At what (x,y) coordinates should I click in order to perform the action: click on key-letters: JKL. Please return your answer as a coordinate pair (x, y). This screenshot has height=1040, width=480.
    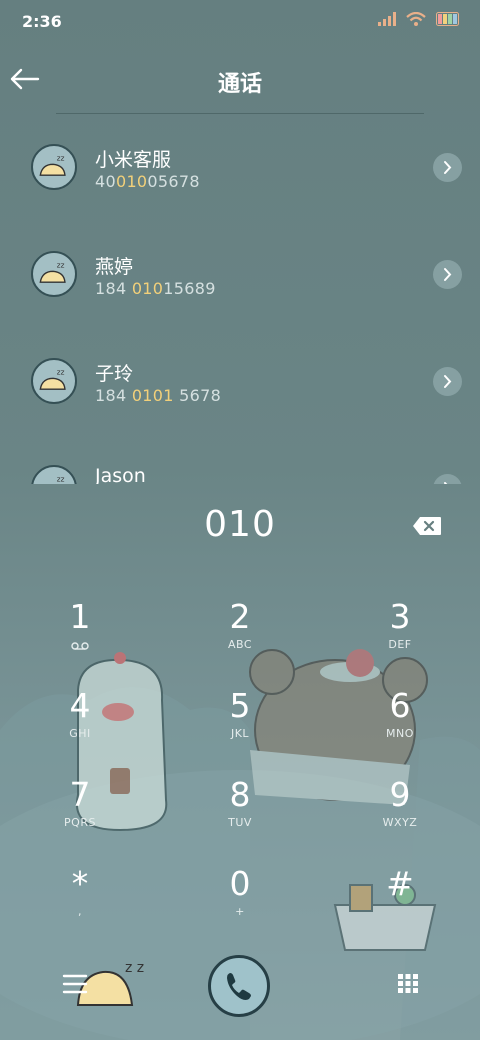
    Looking at the image, I should click on (240, 733).